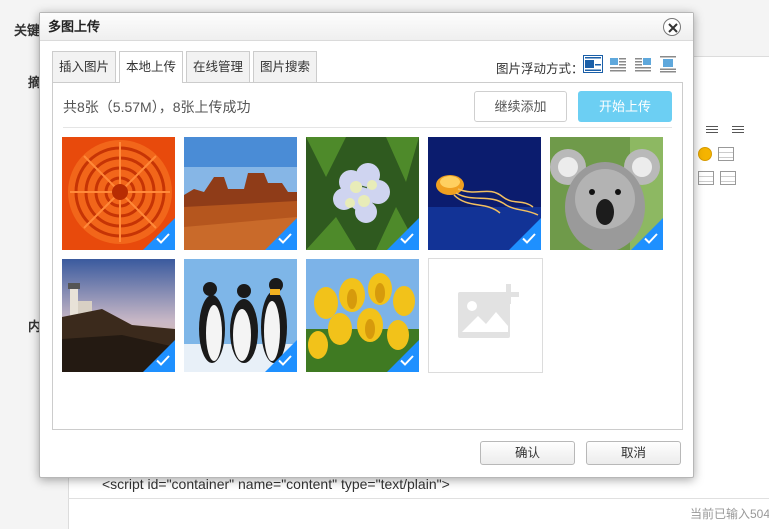 The height and width of the screenshot is (529, 769). I want to click on row-spacing-icon, so click(738, 130).